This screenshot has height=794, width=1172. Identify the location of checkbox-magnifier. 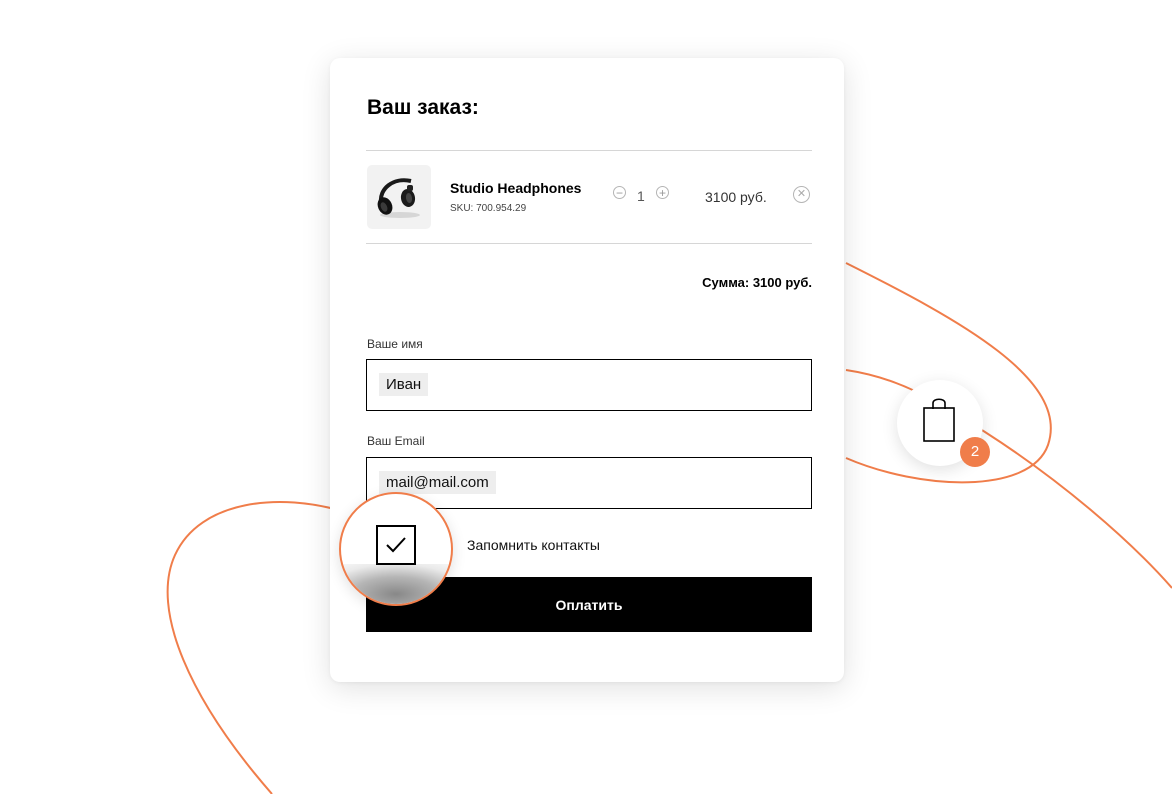
(396, 549).